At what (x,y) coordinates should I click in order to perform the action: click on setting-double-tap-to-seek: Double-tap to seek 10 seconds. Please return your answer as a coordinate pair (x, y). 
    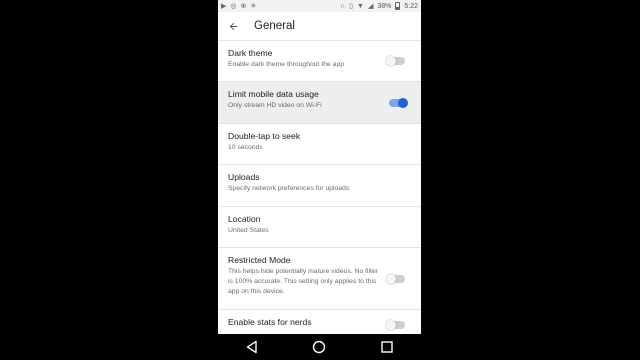
    Looking at the image, I should click on (319, 144).